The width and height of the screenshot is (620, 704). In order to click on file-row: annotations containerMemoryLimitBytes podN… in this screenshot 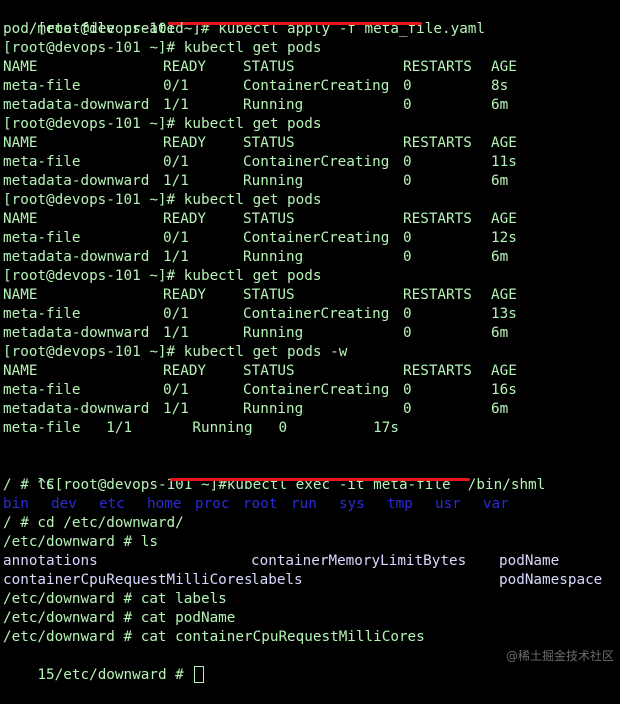, I will do `click(311, 561)`.